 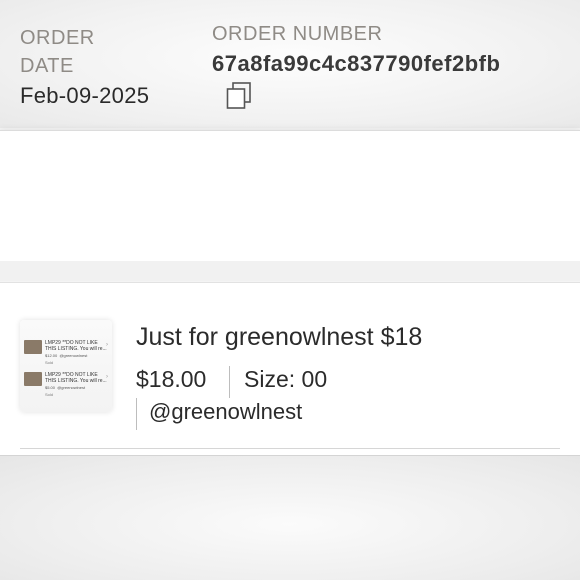 I want to click on order-number-value: 67a8fa99c4c837790fef2bfb, so click(x=356, y=63).